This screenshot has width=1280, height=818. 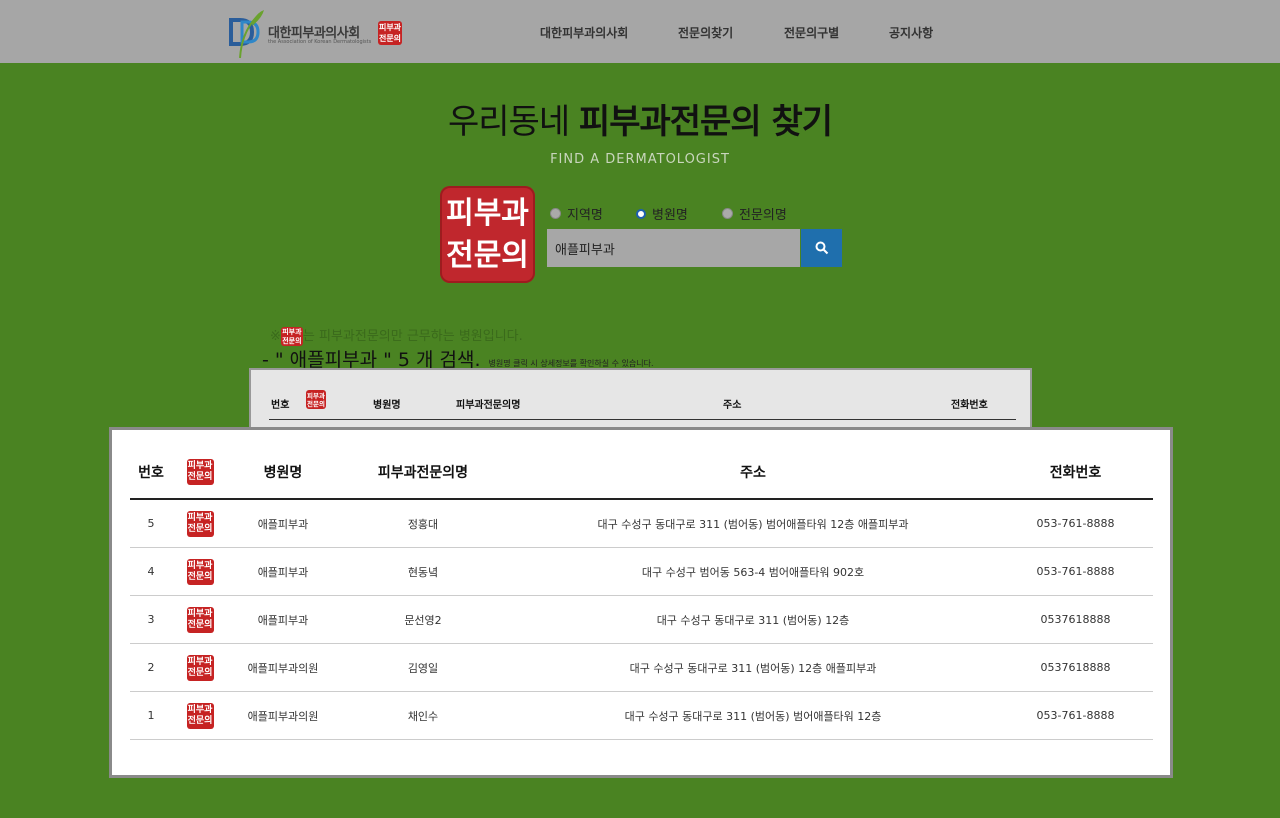 What do you see at coordinates (673, 248) in the screenshot?
I see `search-input` at bounding box center [673, 248].